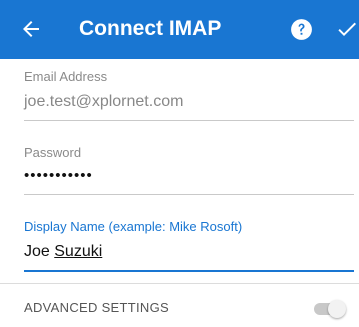 The height and width of the screenshot is (327, 359). What do you see at coordinates (337, 309) in the screenshot?
I see `toggle-thumb` at bounding box center [337, 309].